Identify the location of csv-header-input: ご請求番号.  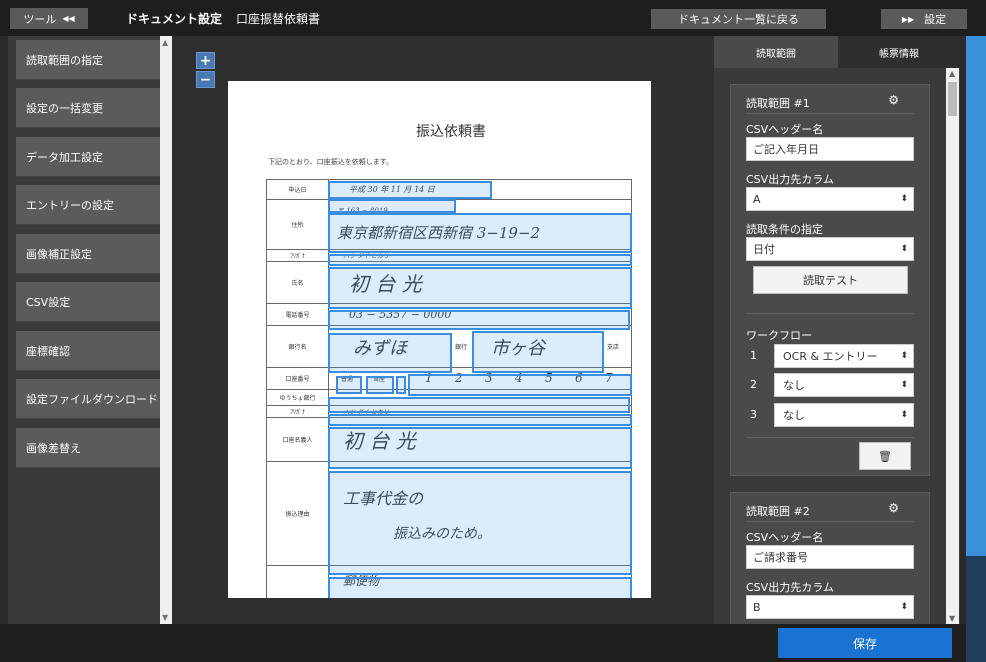
(830, 557).